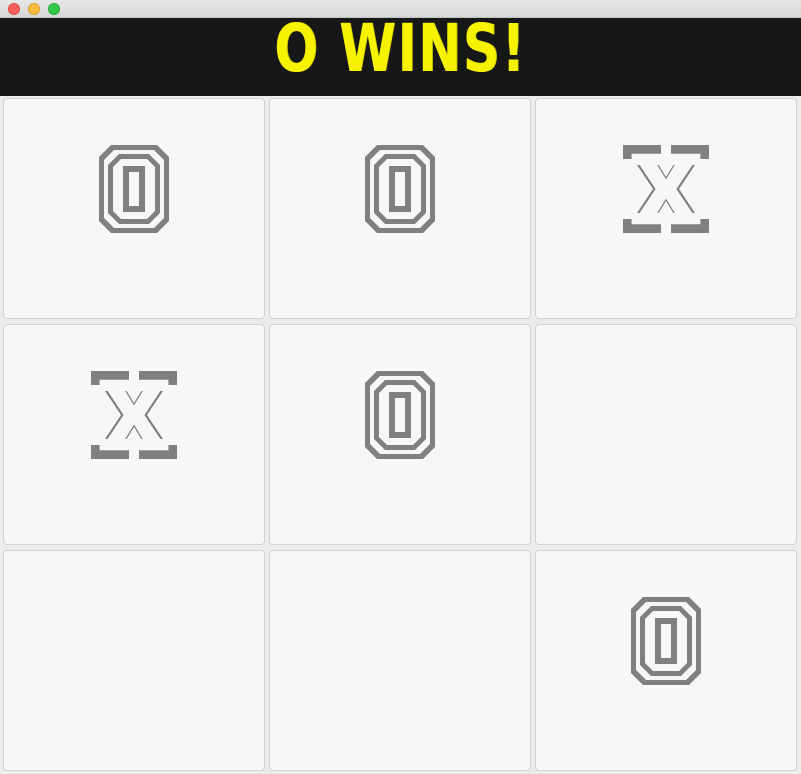 Image resolution: width=801 pixels, height=774 pixels. I want to click on zoom-button, so click(54, 9).